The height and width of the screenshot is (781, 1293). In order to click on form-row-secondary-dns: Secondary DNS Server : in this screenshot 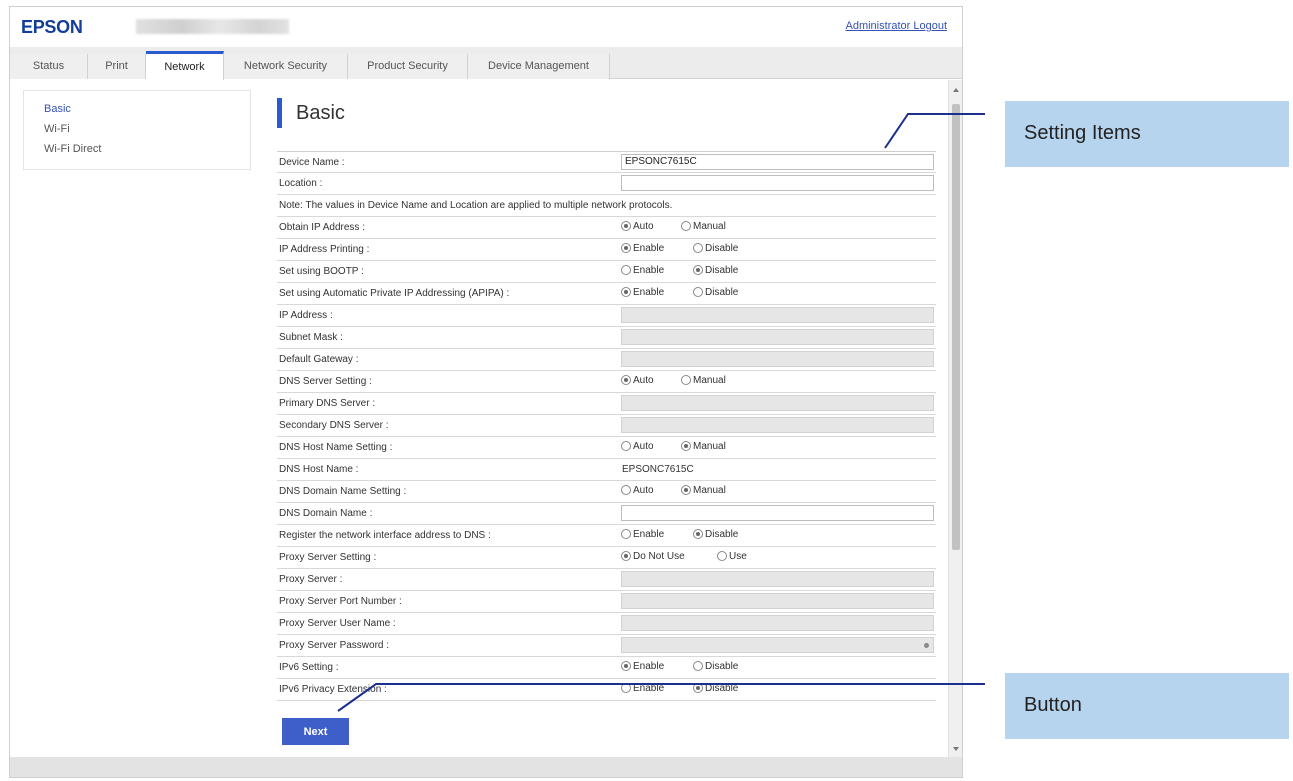, I will do `click(606, 426)`.